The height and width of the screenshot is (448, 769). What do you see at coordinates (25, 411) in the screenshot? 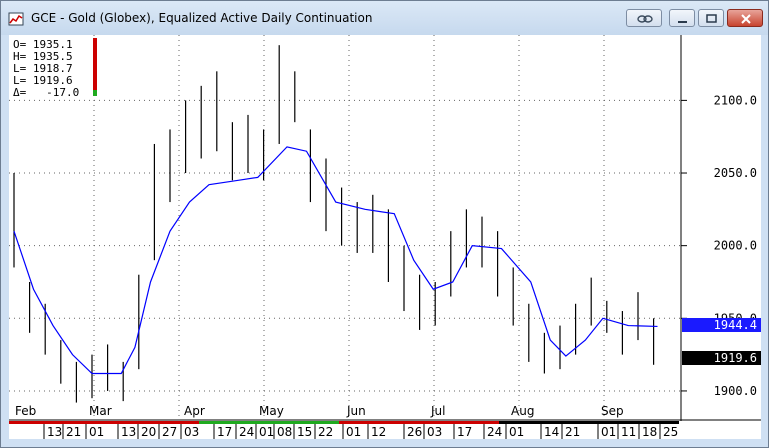
I see `month-label: Feb` at bounding box center [25, 411].